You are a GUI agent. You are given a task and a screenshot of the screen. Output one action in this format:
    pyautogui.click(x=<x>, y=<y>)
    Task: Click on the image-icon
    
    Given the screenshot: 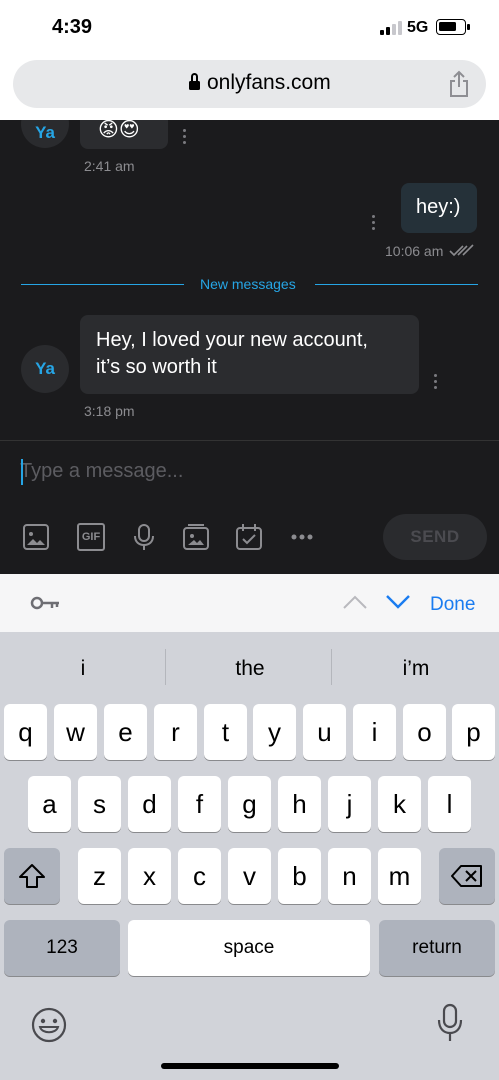 What is the action you would take?
    pyautogui.click(x=36, y=537)
    